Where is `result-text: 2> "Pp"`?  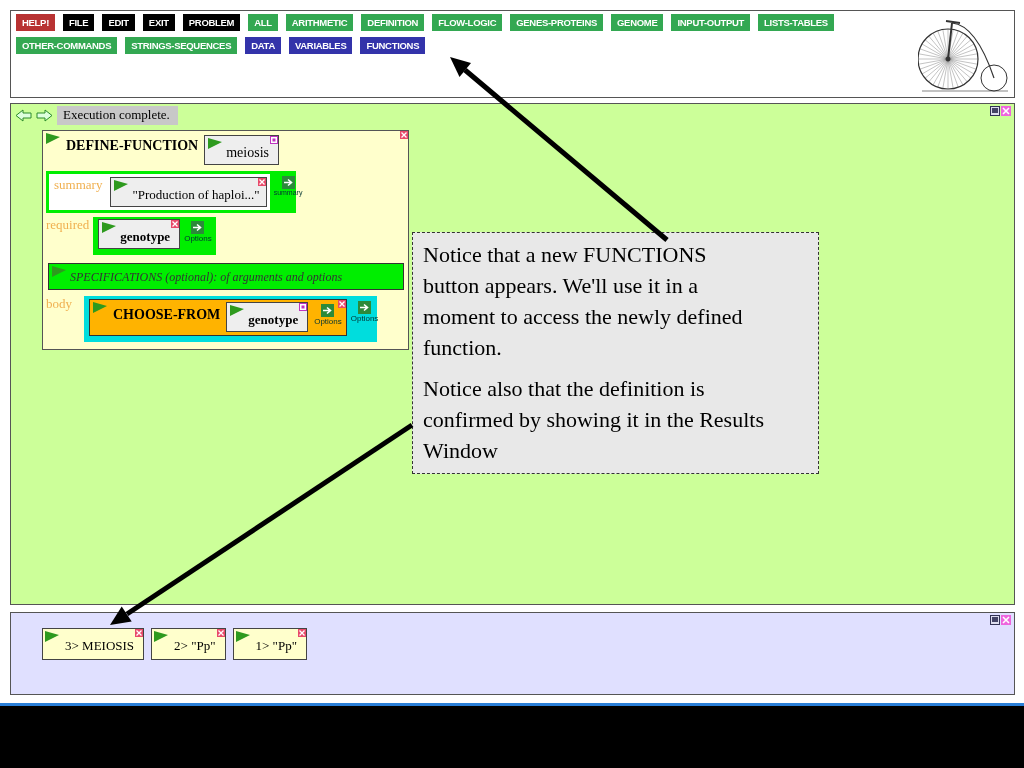
result-text: 2> "Pp" is located at coordinates (195, 646).